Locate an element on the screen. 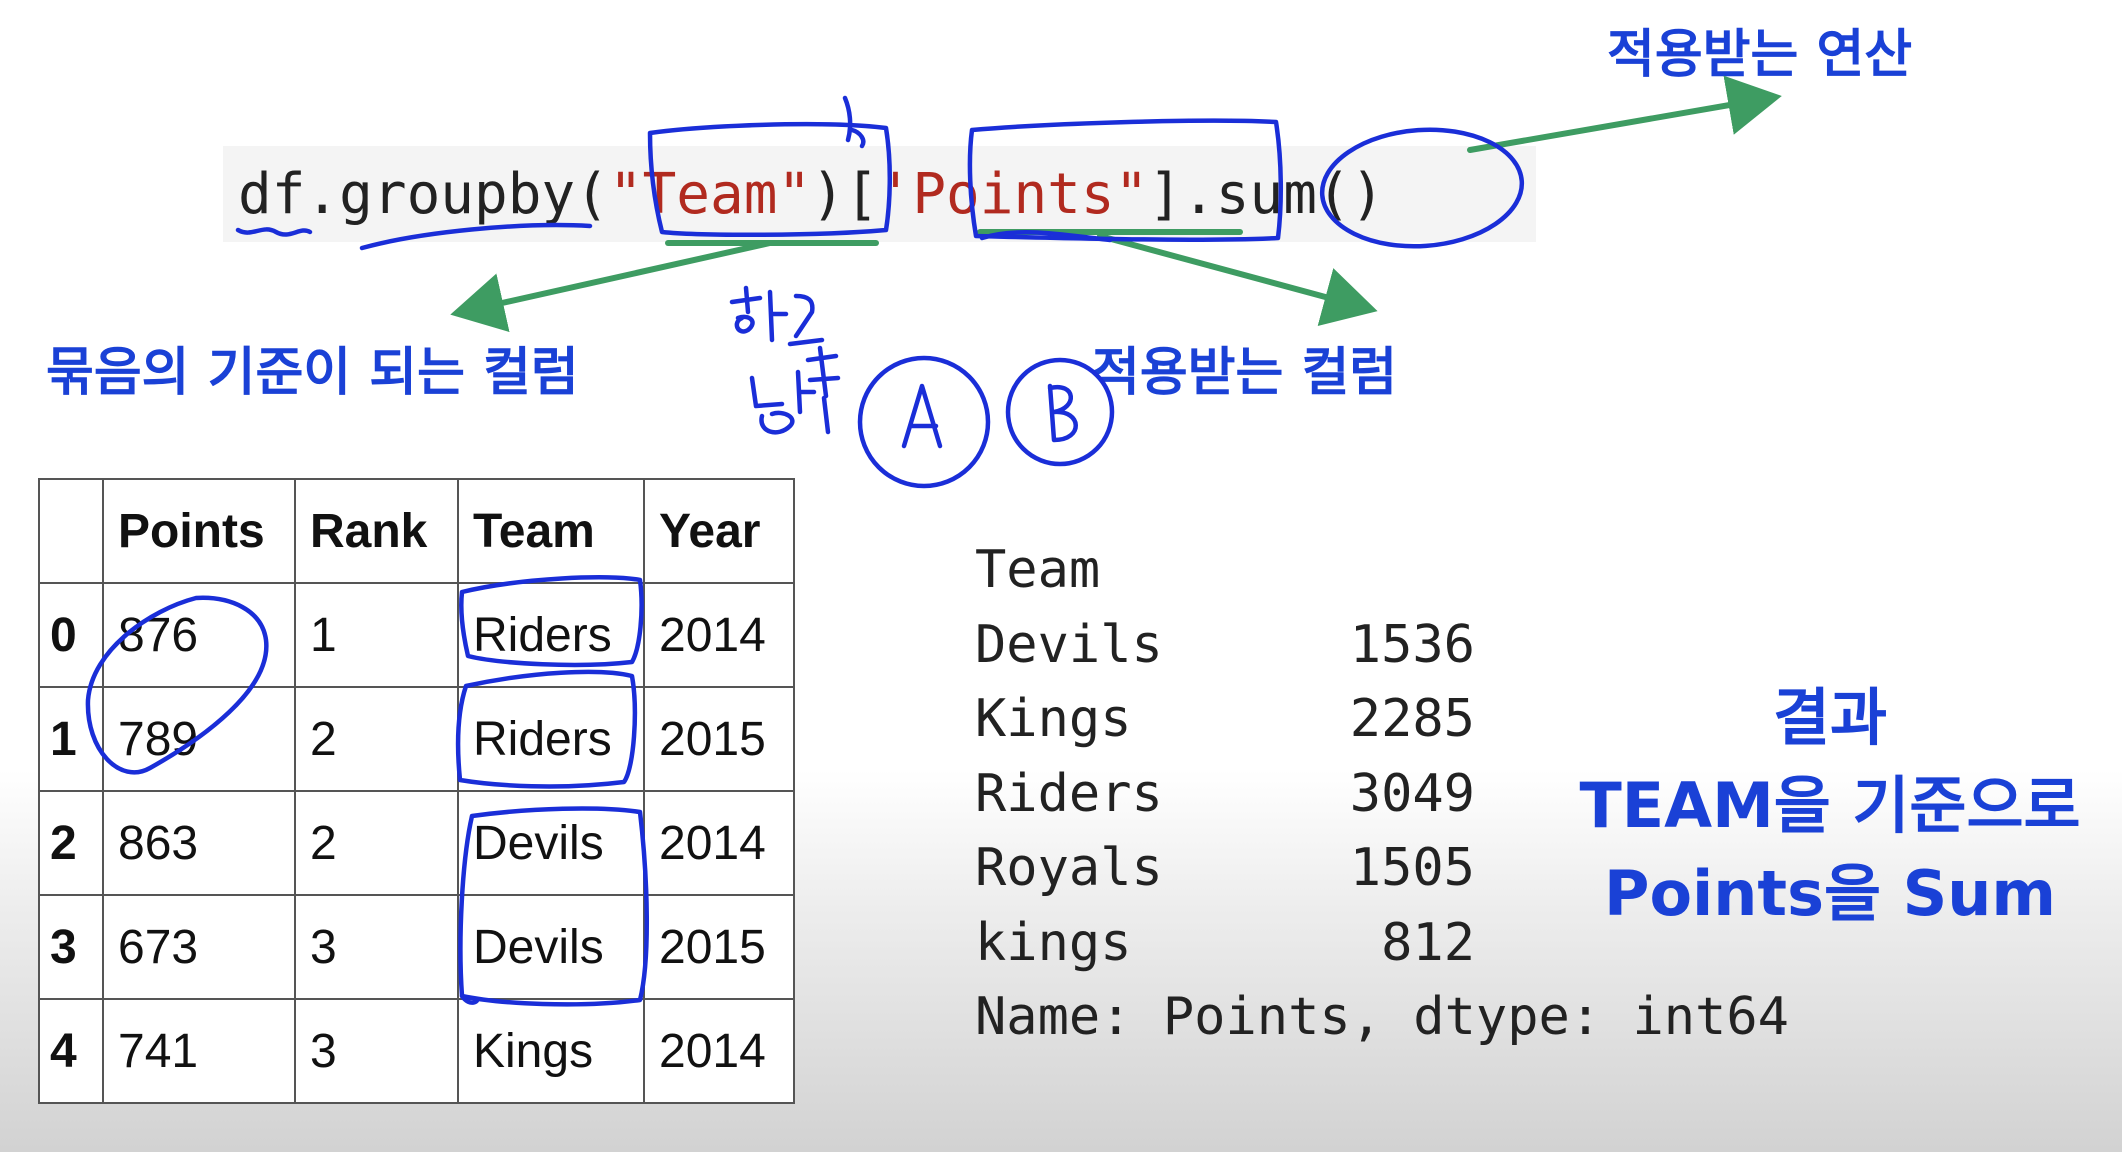  ink-handwriting-school is located at coordinates (777, 316).